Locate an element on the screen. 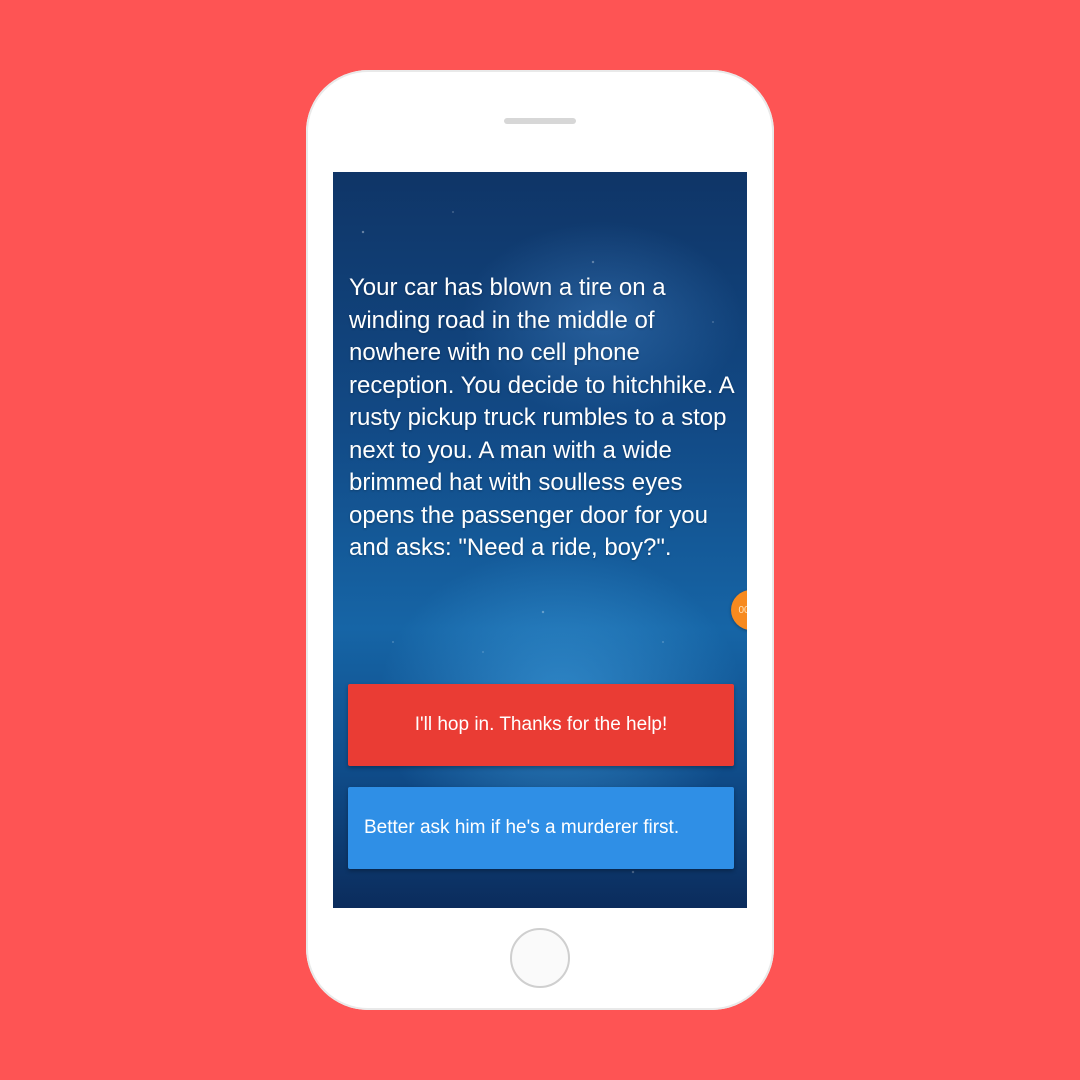 The height and width of the screenshot is (1080, 1080). choice-button-ask-murderer: Better ask him if he's a murderer first. is located at coordinates (541, 828).